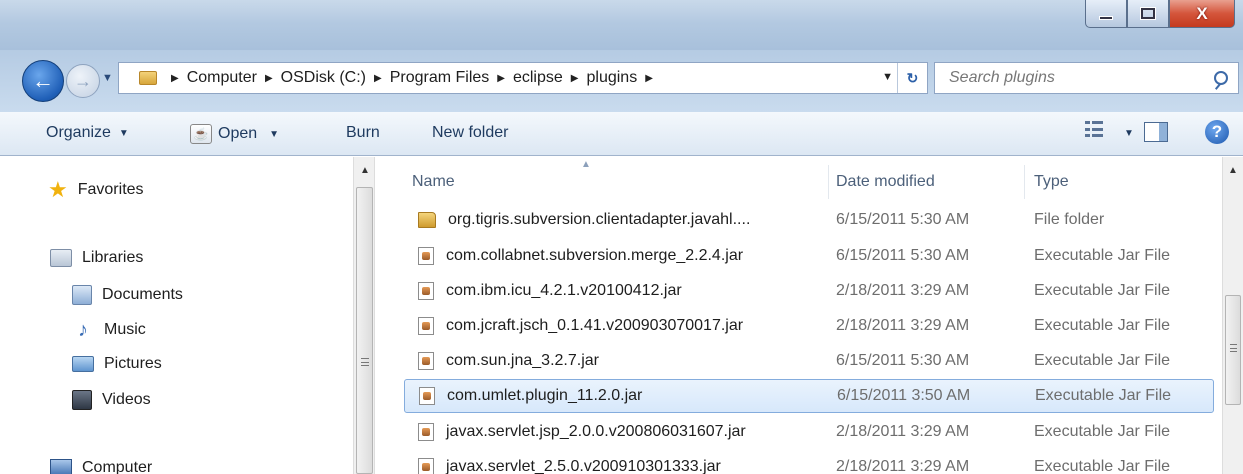 The width and height of the screenshot is (1243, 474). I want to click on sidebar-item-label: Documents, so click(142, 294).